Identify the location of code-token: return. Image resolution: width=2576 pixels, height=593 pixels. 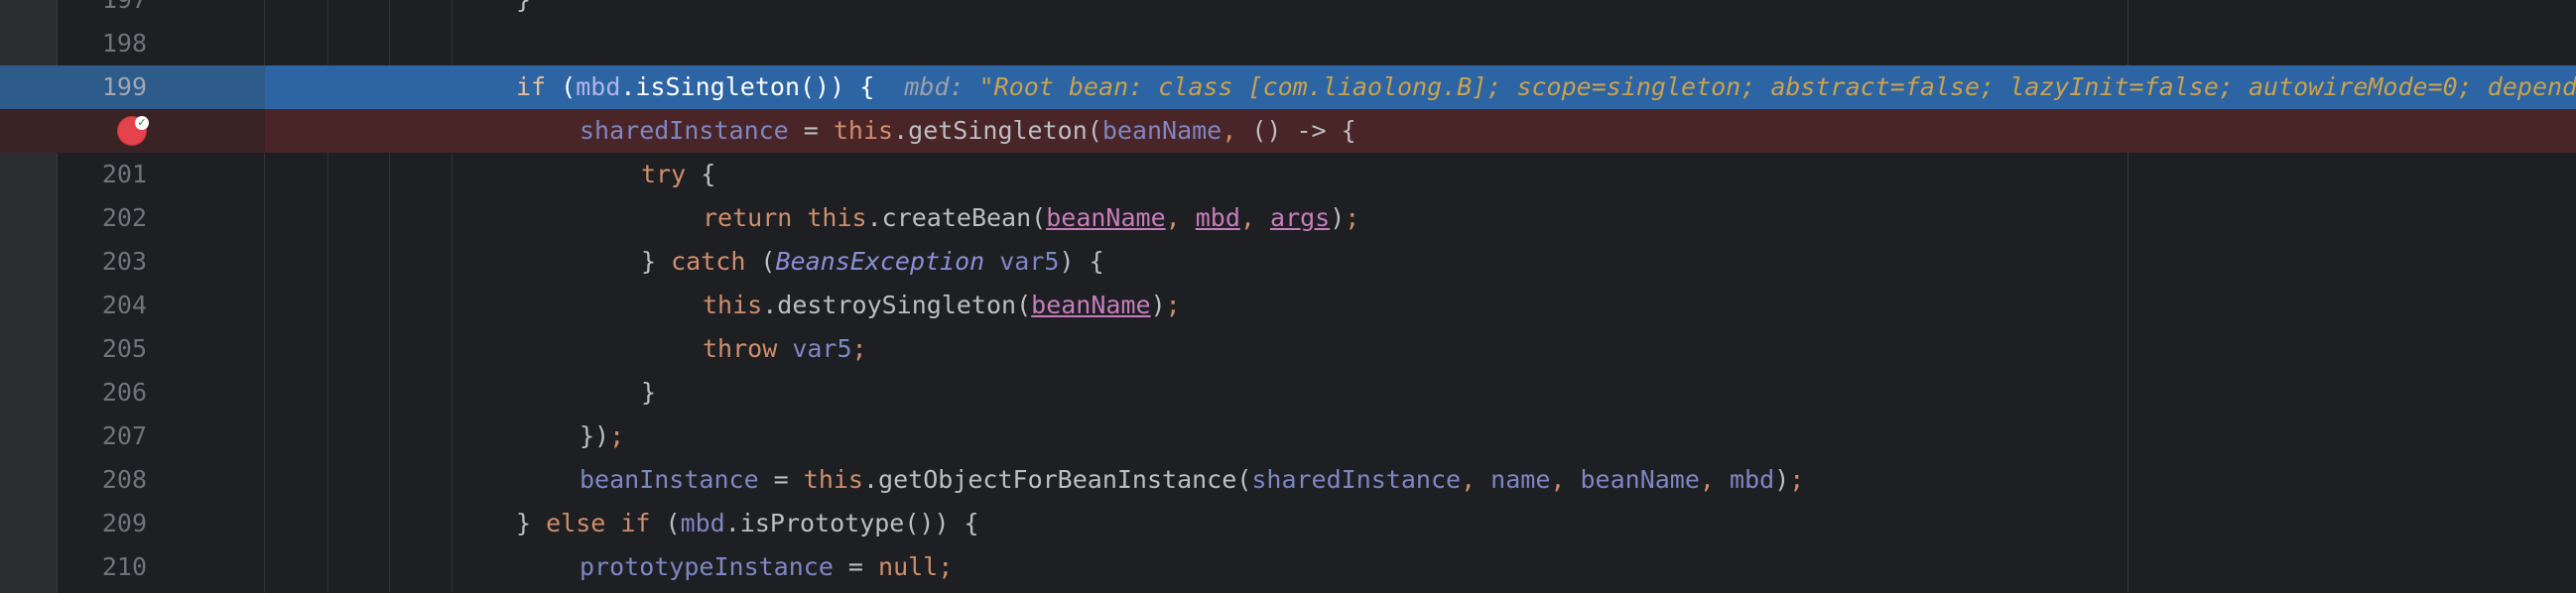
(748, 218).